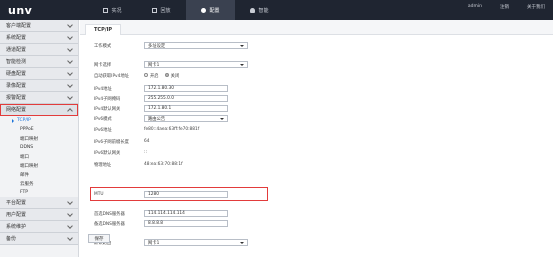  Describe the element at coordinates (107, 153) in the screenshot. I see `ipv6-gw-label: IPv6默认网关` at that location.